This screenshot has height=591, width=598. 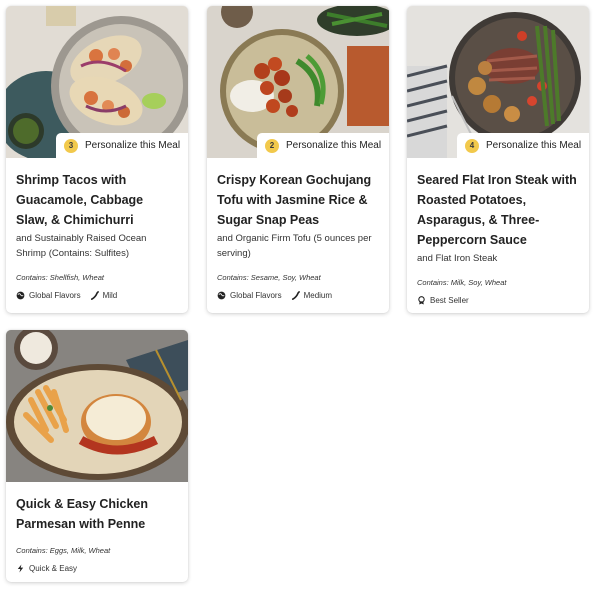 What do you see at coordinates (457, 258) in the screenshot?
I see `meal-subtitle: and Flat Iron Steak` at bounding box center [457, 258].